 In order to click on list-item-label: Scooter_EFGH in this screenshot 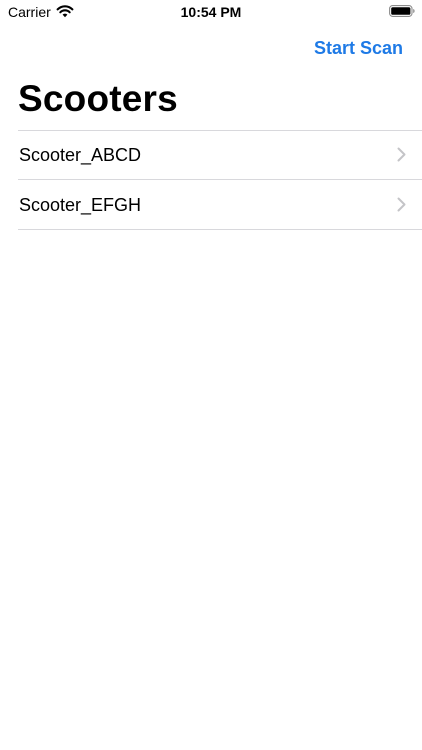, I will do `click(80, 205)`.